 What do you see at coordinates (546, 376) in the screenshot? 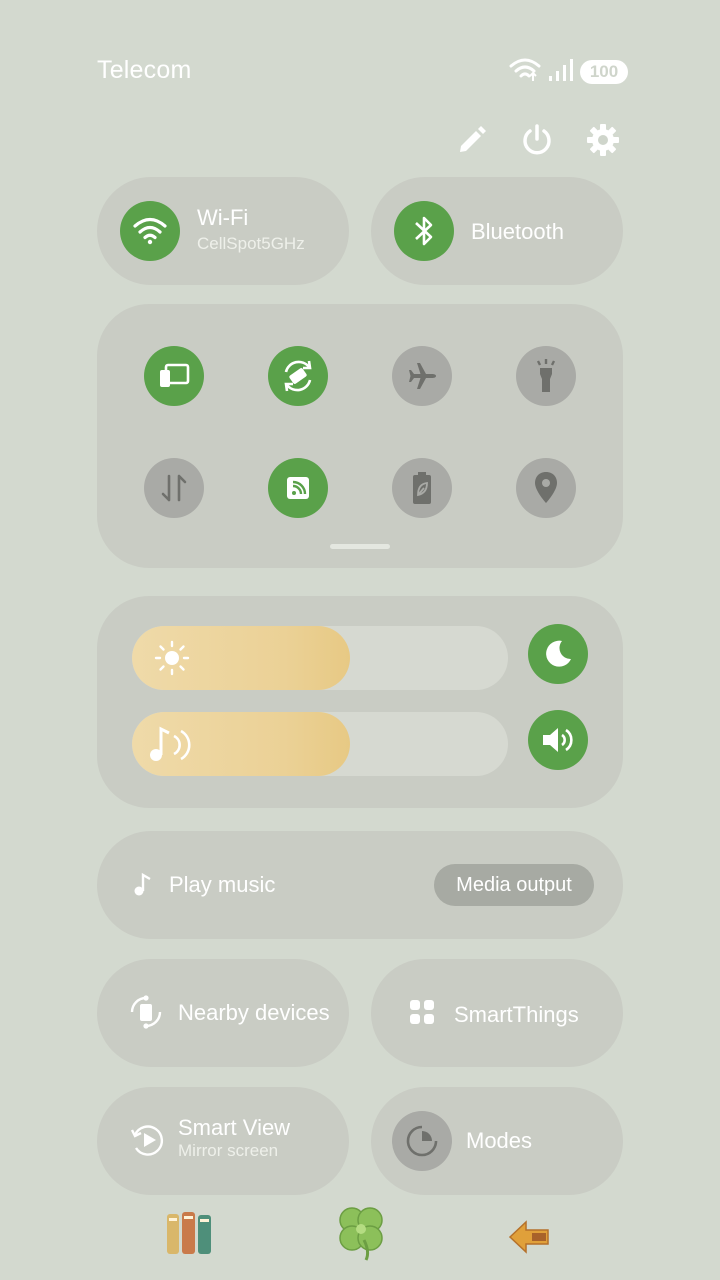
I see `flashlight-icon` at bounding box center [546, 376].